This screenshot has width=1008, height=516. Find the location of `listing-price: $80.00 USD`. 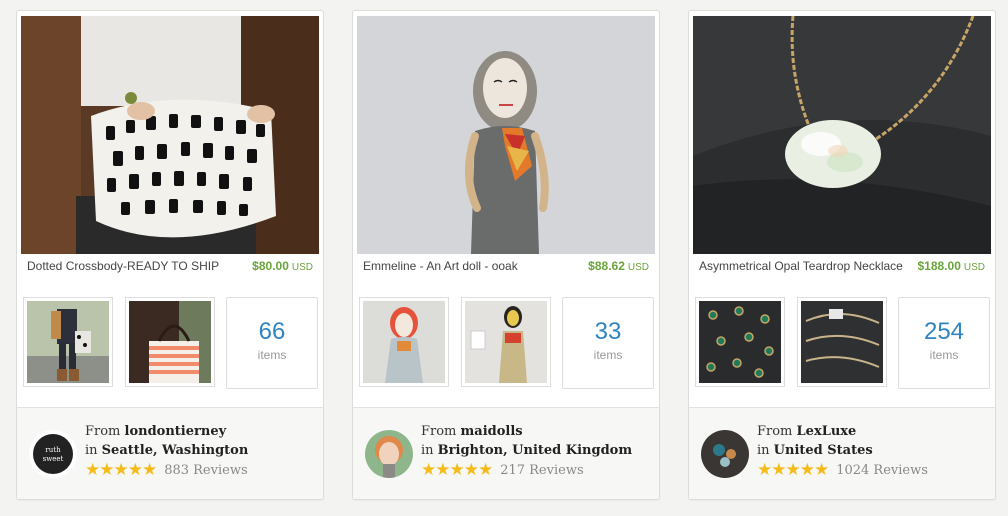

listing-price: $80.00 USD is located at coordinates (282, 266).